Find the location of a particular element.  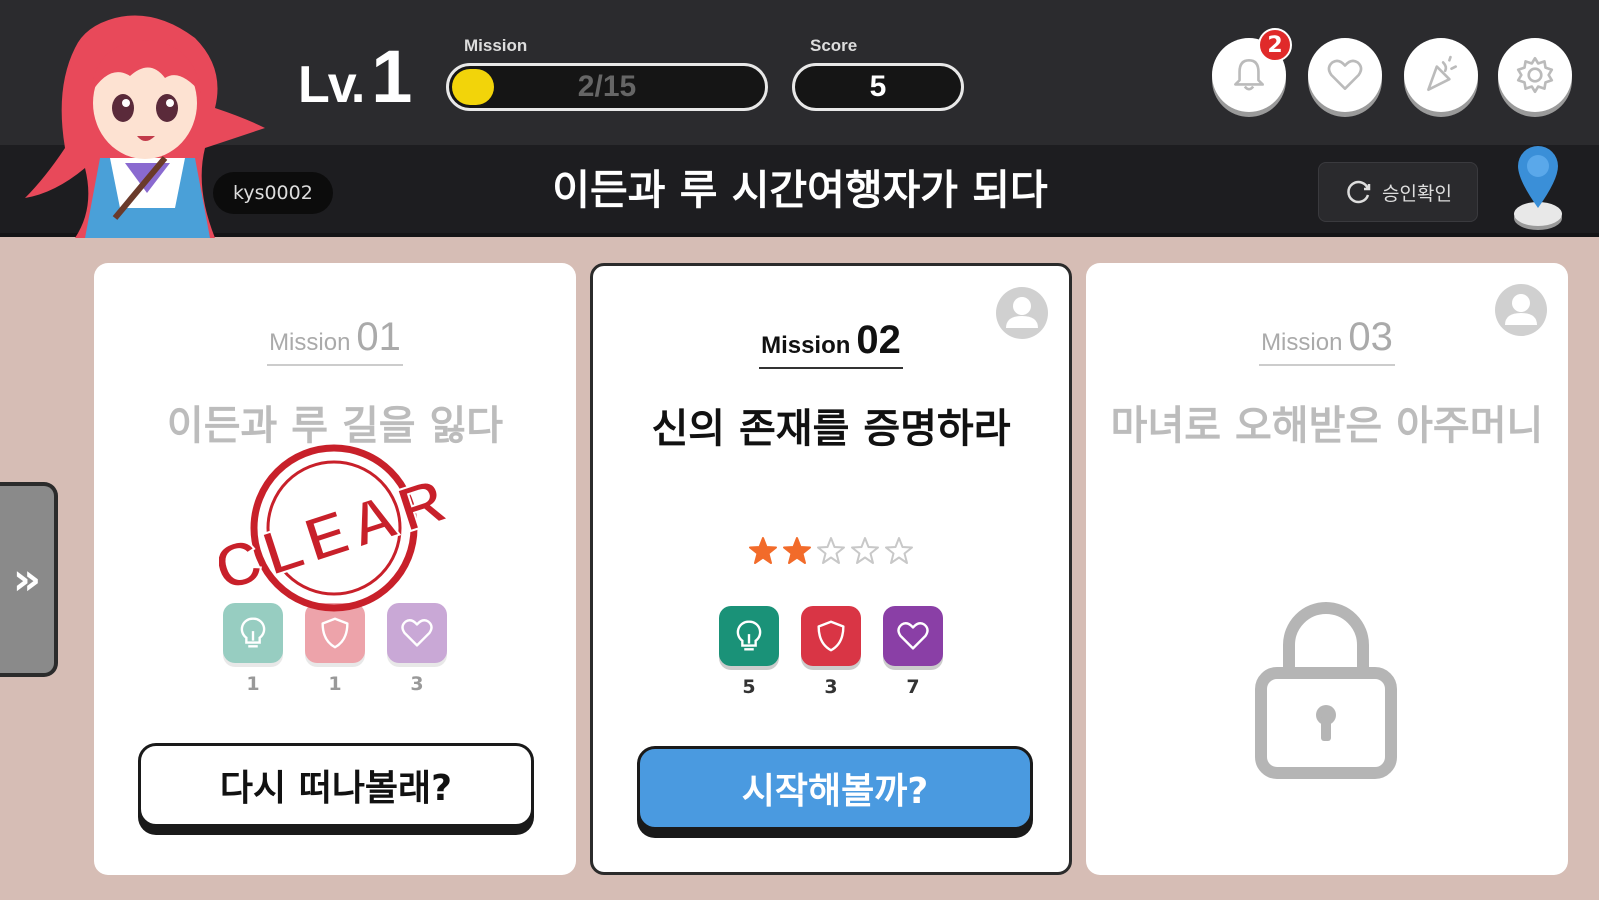

mission-heading: Mission 03 is located at coordinates (1327, 340).